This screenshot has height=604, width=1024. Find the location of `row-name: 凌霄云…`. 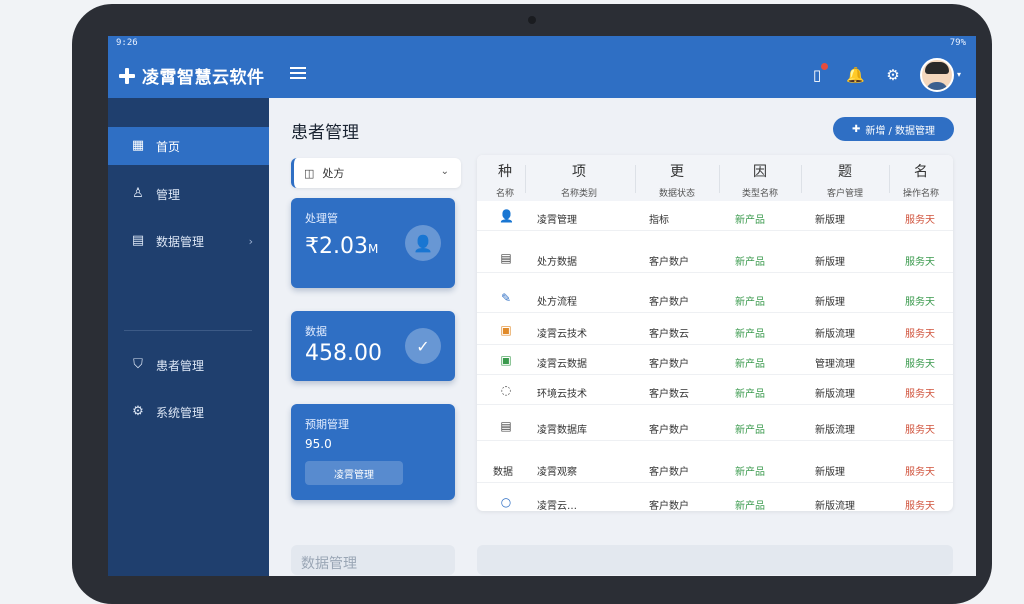

row-name: 凌霄云… is located at coordinates (557, 506).